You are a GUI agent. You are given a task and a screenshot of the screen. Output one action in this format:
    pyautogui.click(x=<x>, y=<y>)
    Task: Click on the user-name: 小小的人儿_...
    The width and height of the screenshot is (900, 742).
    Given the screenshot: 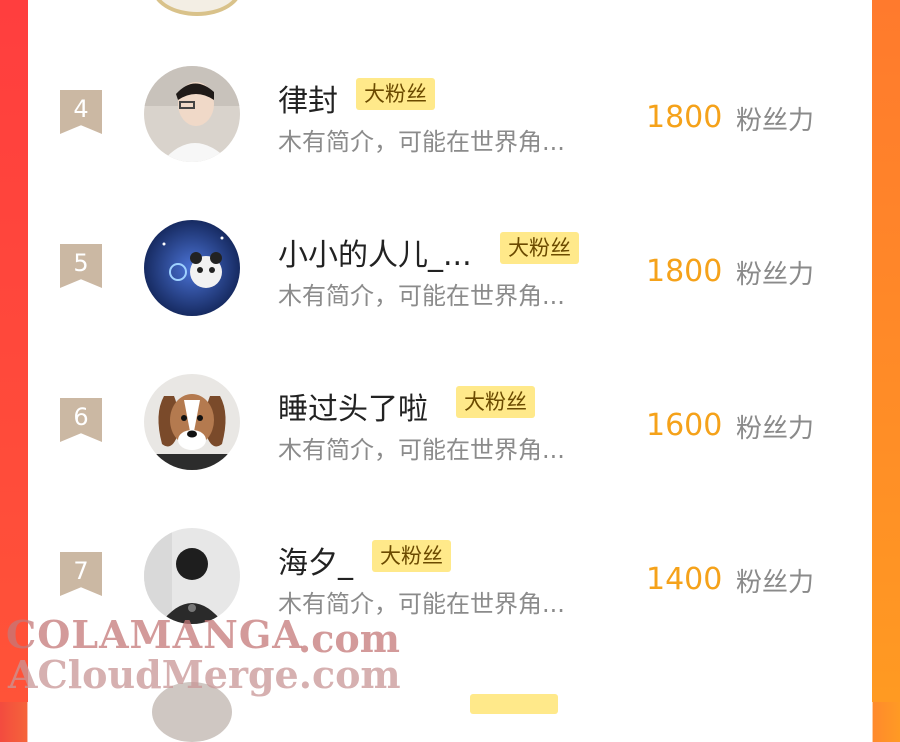 What is the action you would take?
    pyautogui.click(x=375, y=252)
    